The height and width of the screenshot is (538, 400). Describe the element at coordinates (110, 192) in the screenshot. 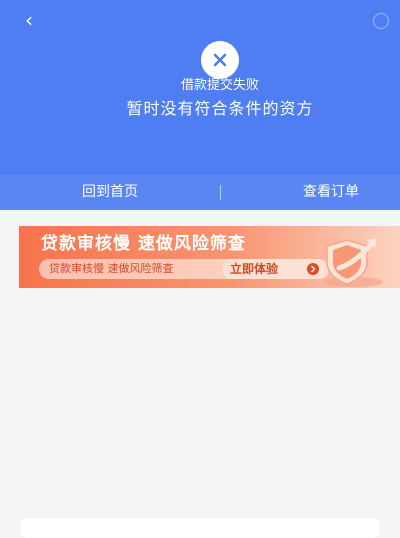

I see `back-to-home-button: 回到首页` at that location.